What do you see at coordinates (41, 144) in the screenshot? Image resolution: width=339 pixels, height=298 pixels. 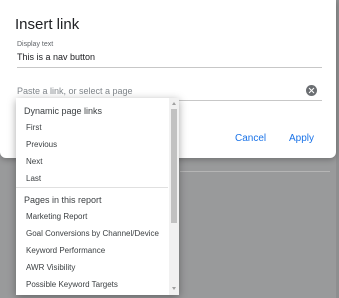 I see `dropdown-item-previous: Previous` at bounding box center [41, 144].